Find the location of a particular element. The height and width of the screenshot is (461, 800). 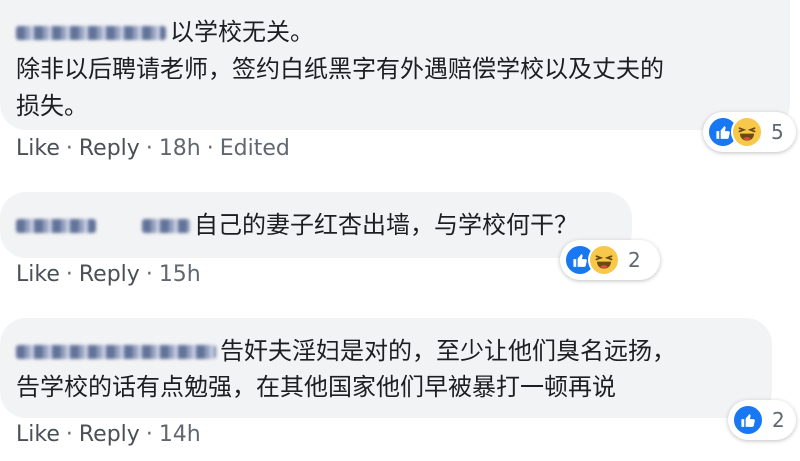

reactions-summary-2: 2 is located at coordinates (610, 260).